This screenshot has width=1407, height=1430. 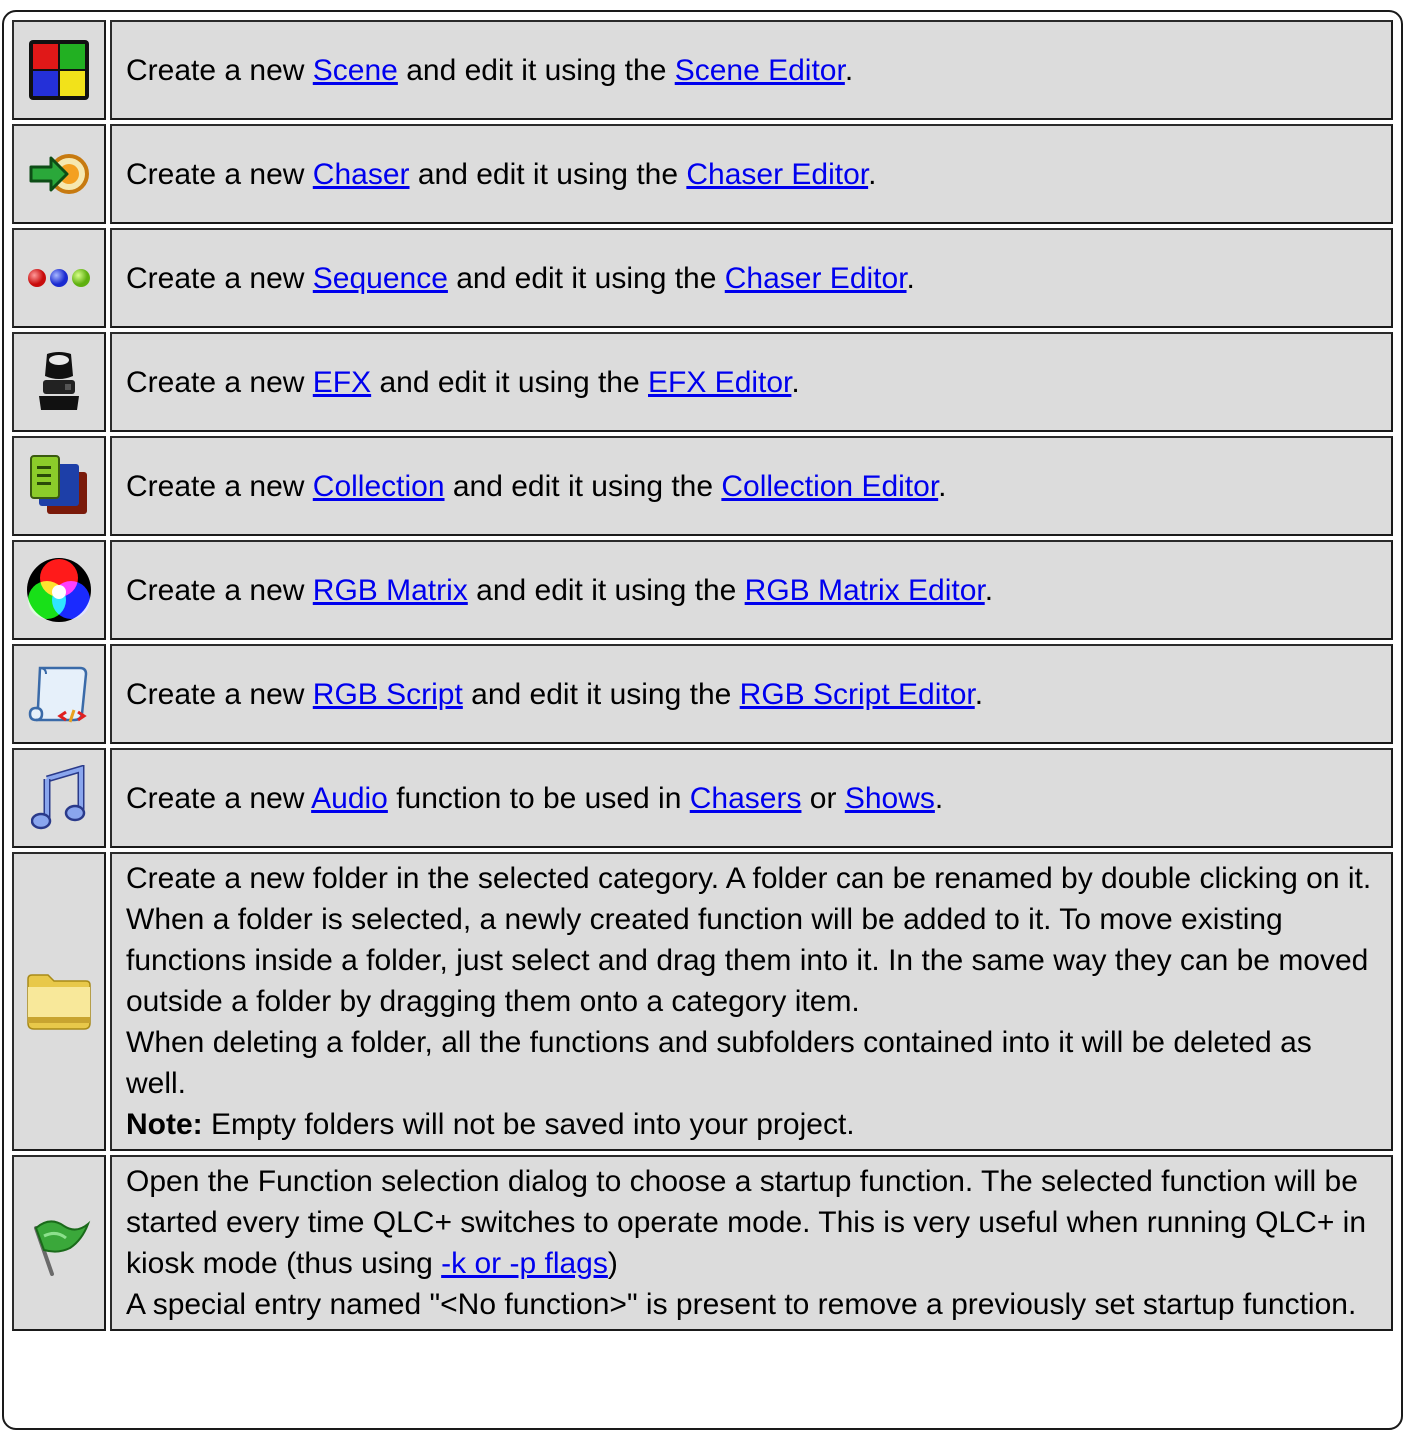 I want to click on rgb-script-icon, so click(x=58, y=694).